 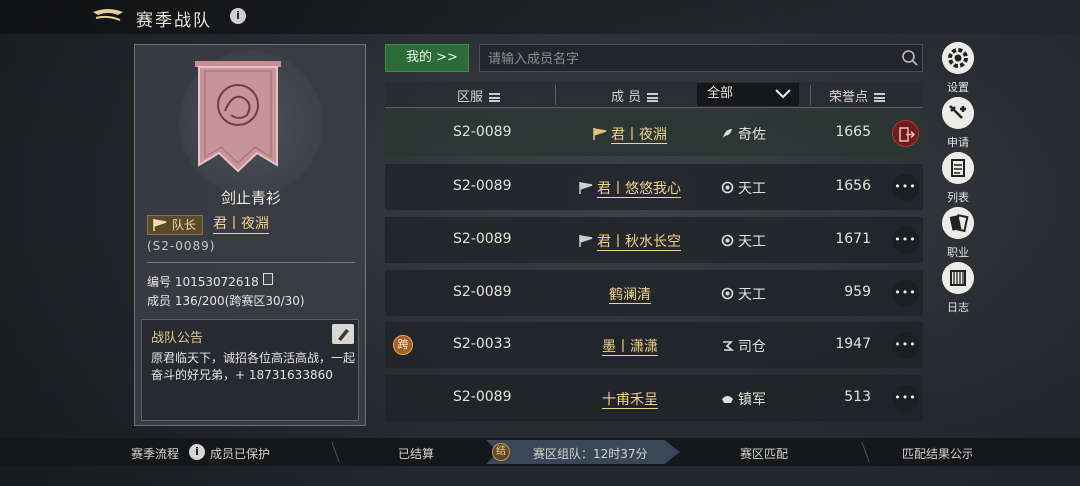 What do you see at coordinates (240, 454) in the screenshot?
I see `protected-status: 成员已保护` at bounding box center [240, 454].